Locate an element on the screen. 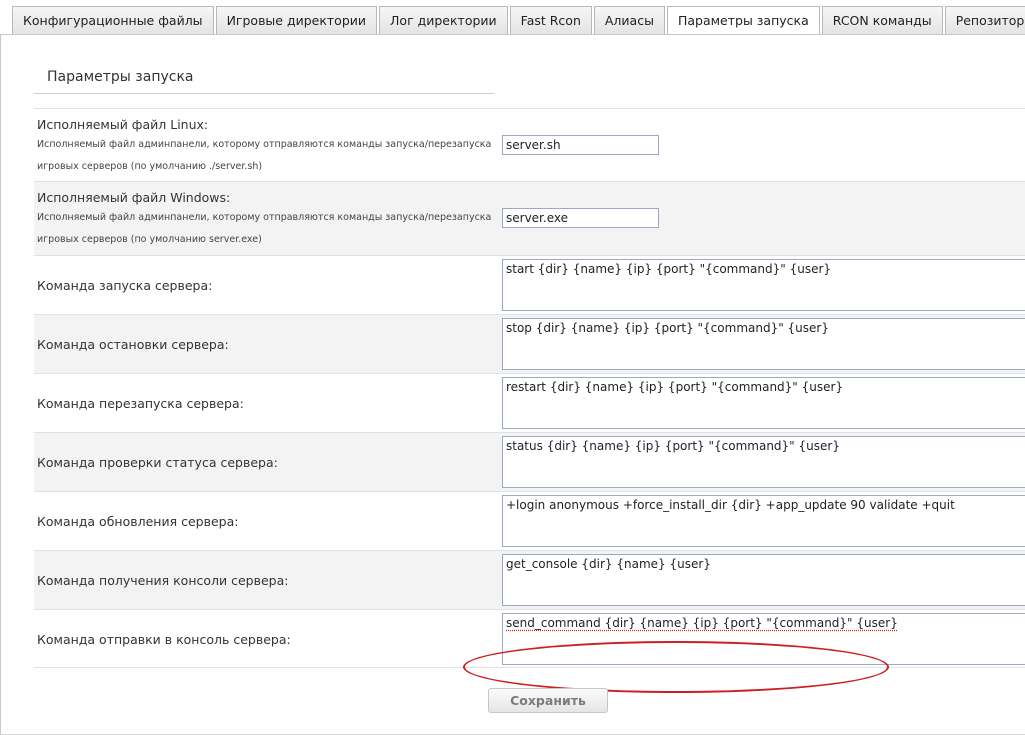 The image size is (1025, 735). windows-executable-input is located at coordinates (580, 218).